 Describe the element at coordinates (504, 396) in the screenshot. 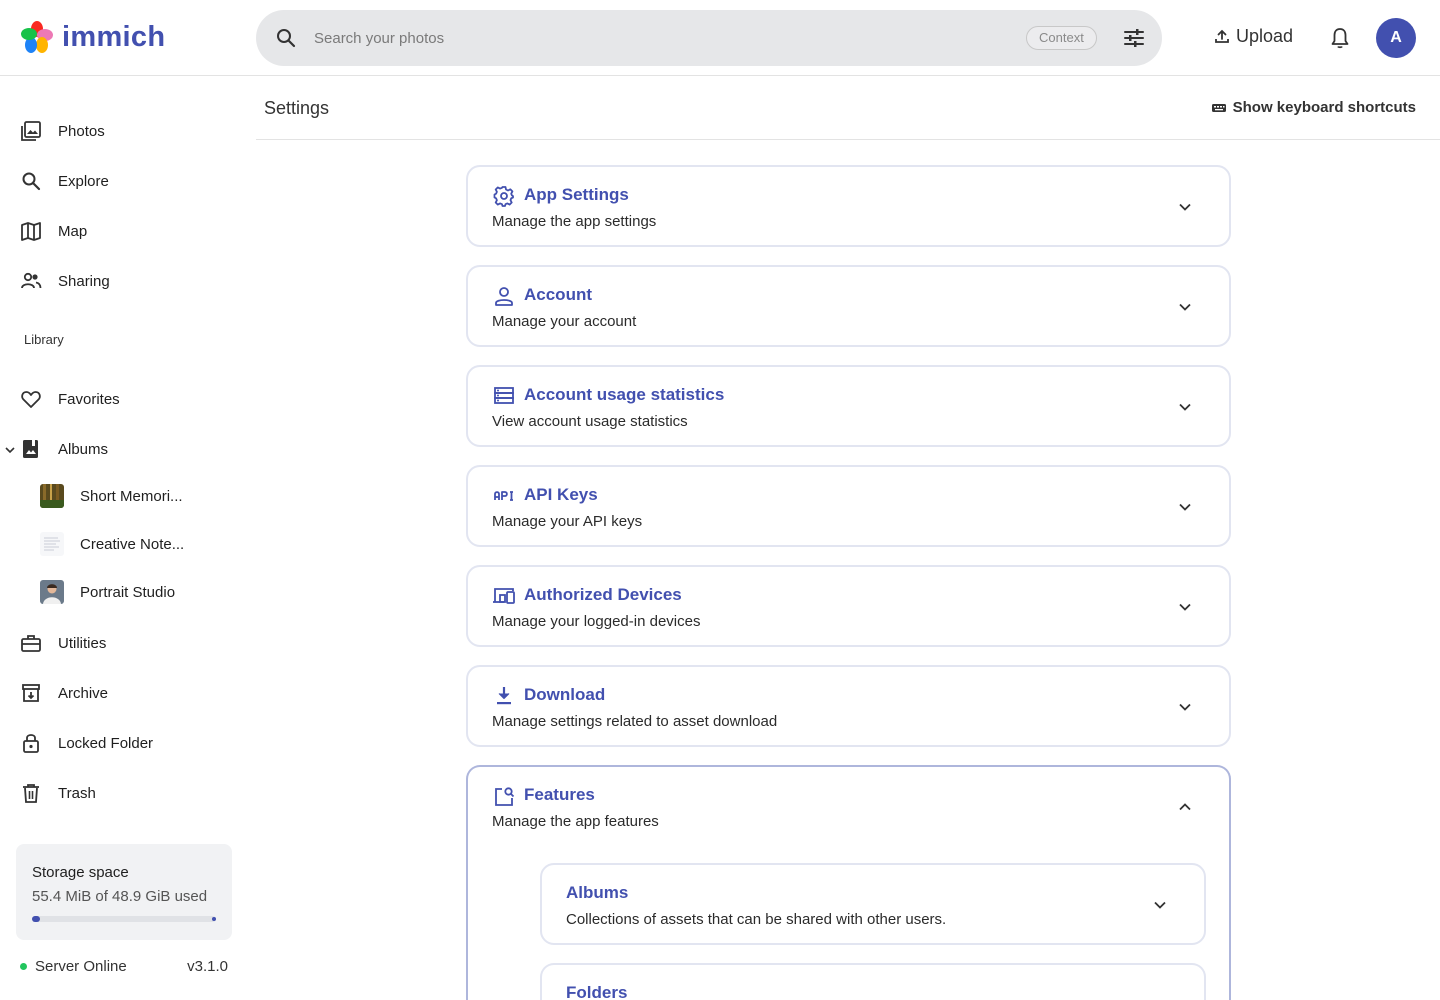

I see `server-icon` at that location.